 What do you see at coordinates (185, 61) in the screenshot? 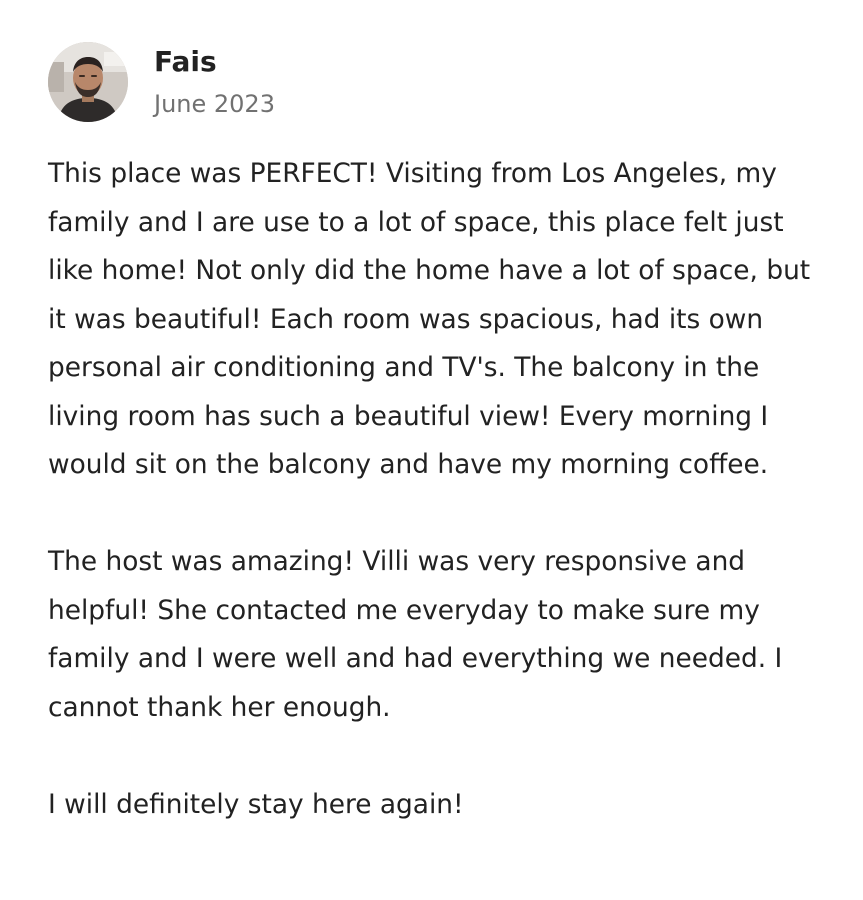
I see `reviewer-name: Fais` at bounding box center [185, 61].